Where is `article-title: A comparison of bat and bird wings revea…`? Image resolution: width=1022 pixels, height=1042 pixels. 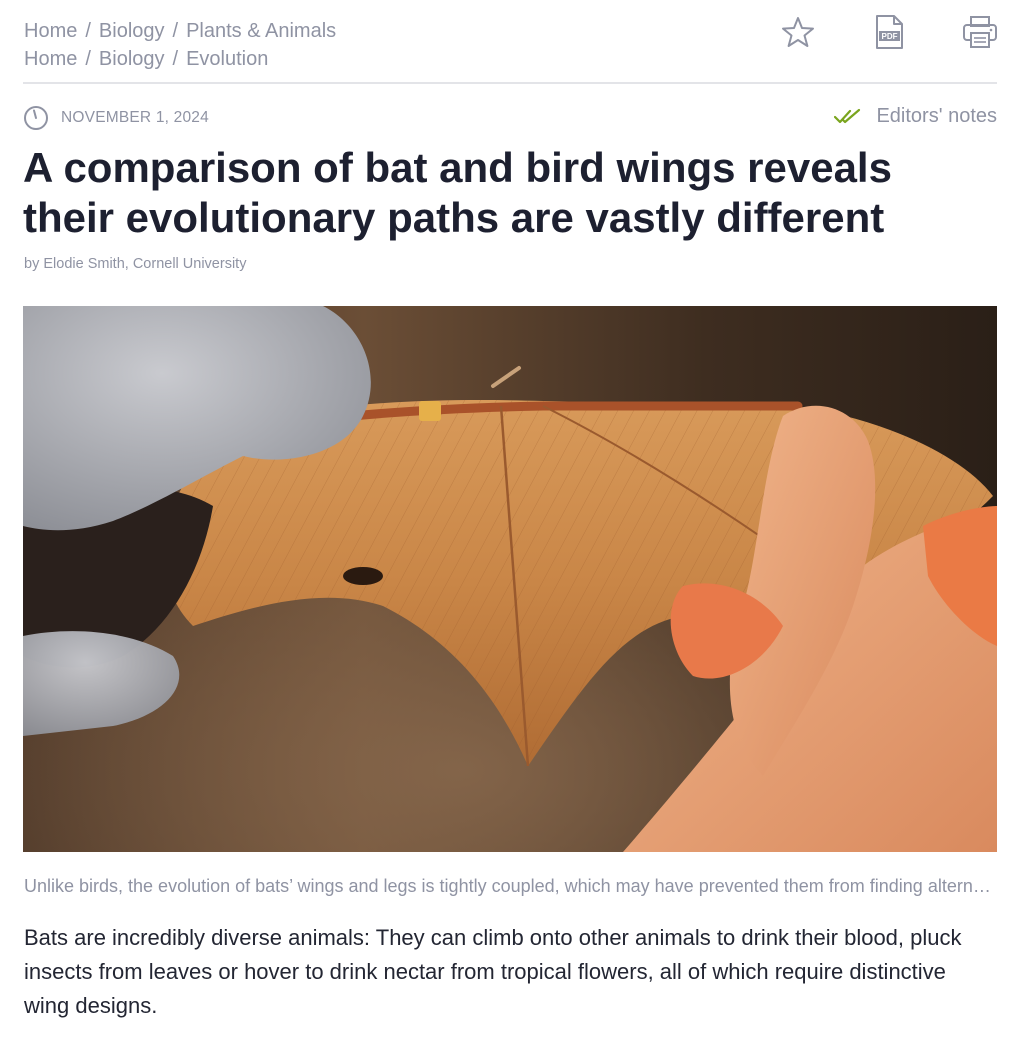 article-title: A comparison of bat and bird wings revea… is located at coordinates (457, 192).